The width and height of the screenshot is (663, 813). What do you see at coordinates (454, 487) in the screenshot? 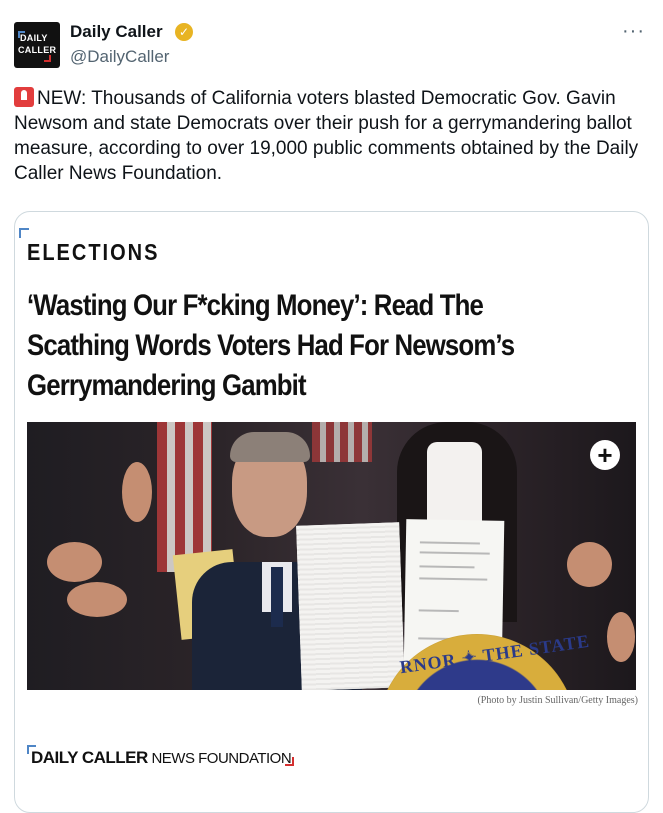
I see `person-collar` at bounding box center [454, 487].